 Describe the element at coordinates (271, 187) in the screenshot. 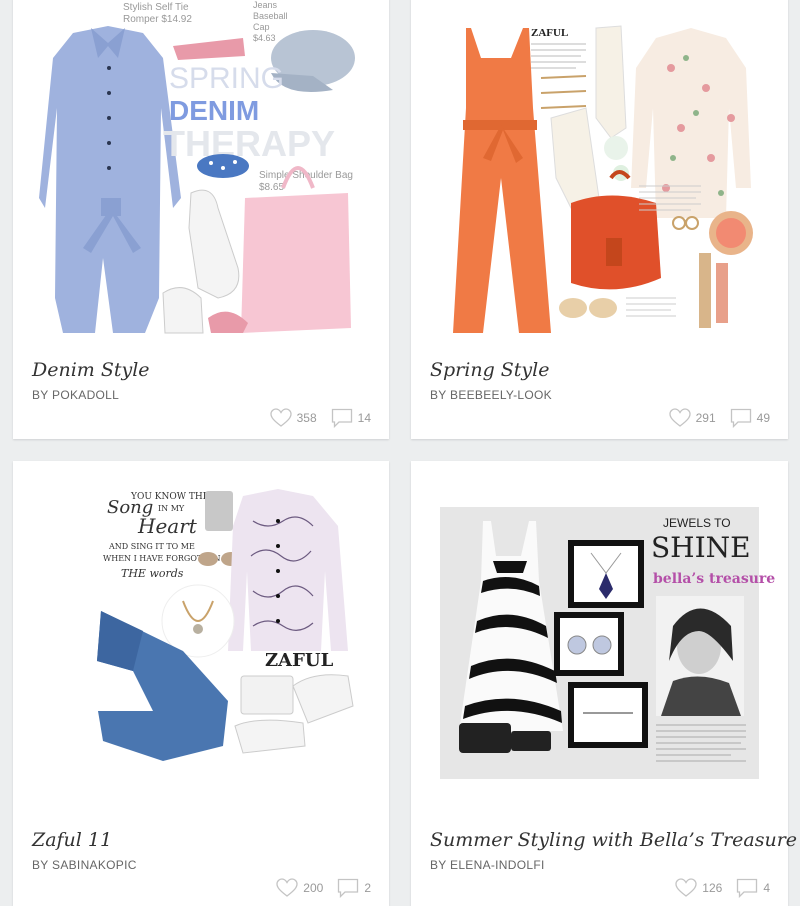

I see `image-caption-3b: $8.65` at that location.